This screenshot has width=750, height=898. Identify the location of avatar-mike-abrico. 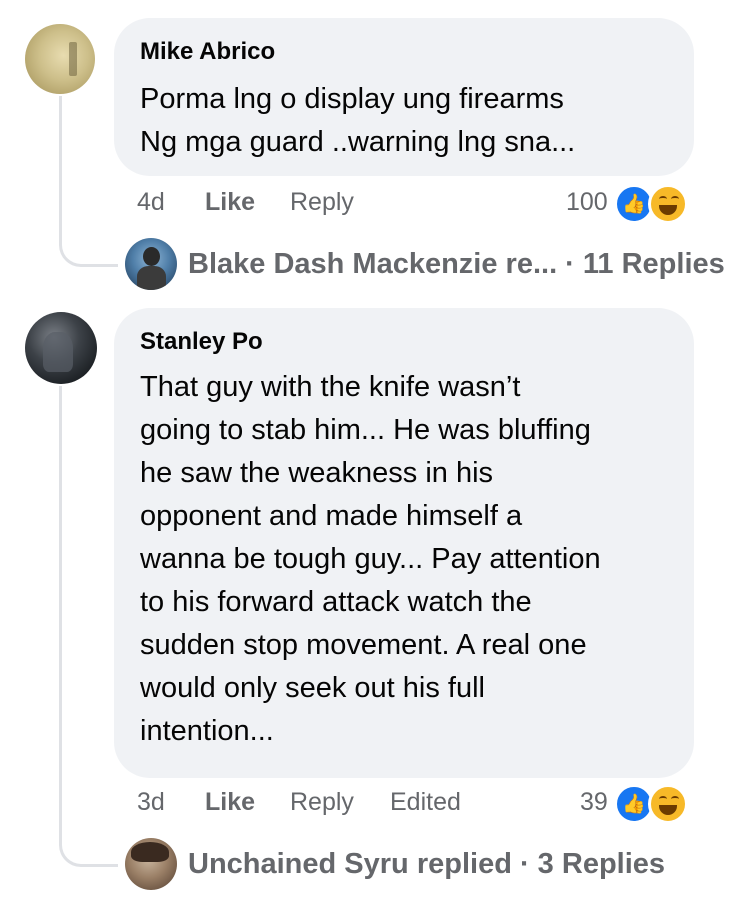
(60, 59).